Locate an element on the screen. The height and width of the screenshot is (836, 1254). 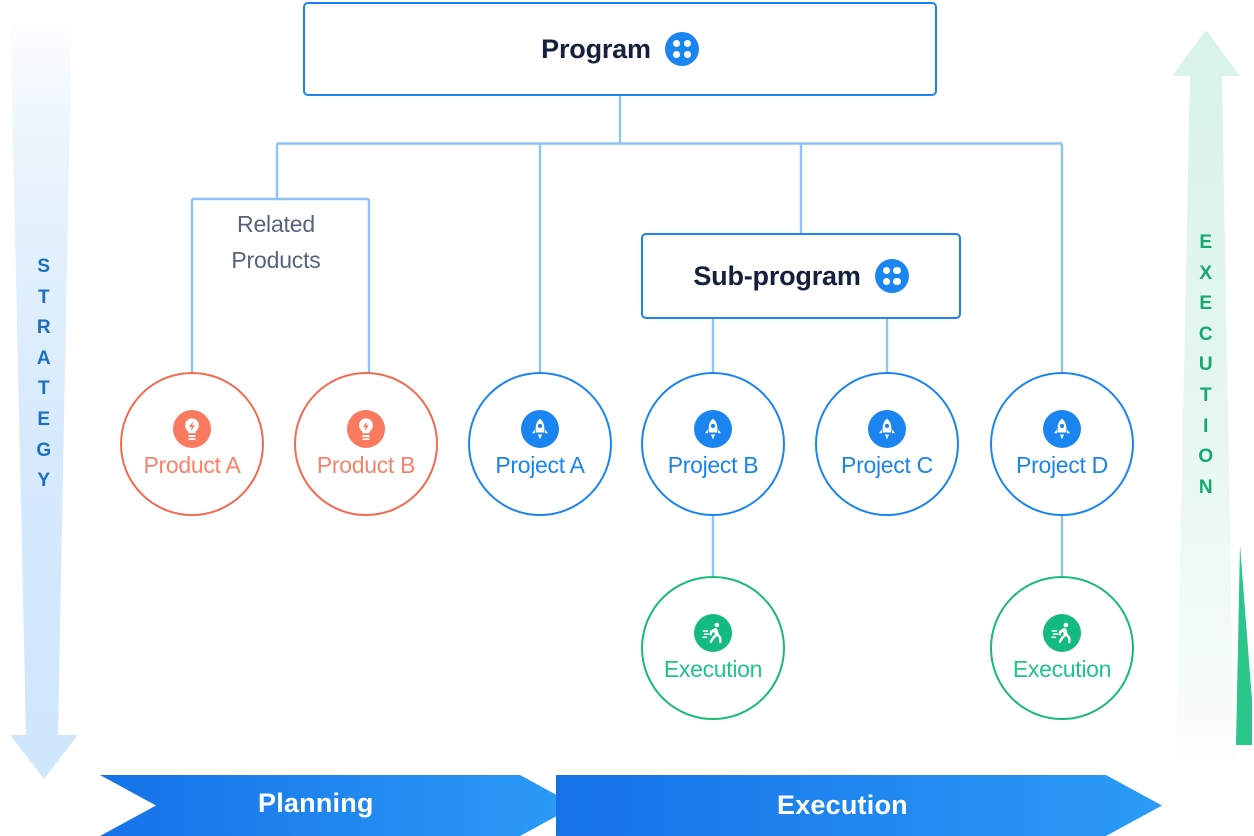
connector-group-execution is located at coordinates (887, 546).